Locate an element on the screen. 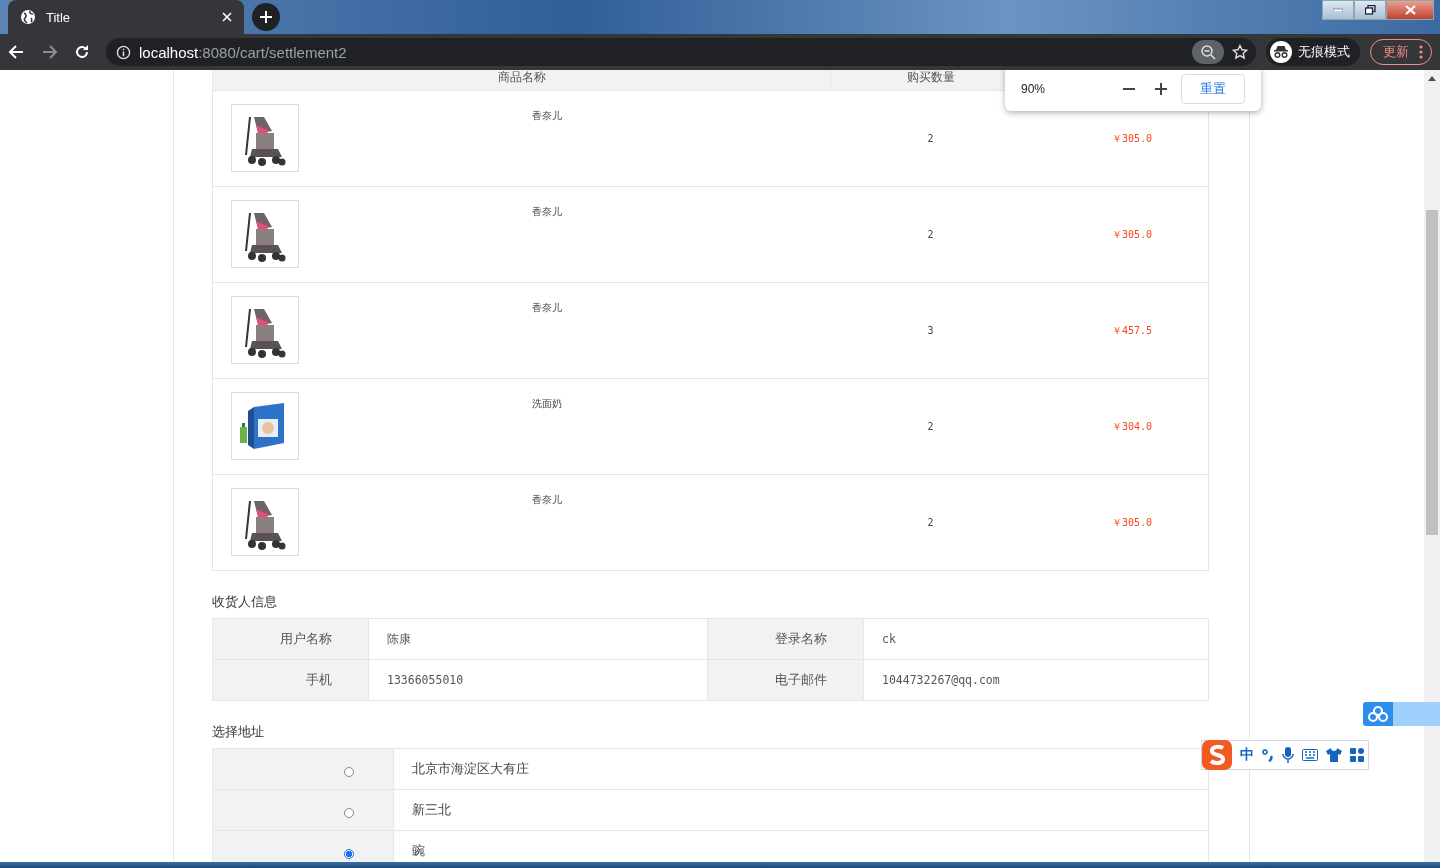 This screenshot has height=868, width=1440. field-value: ck is located at coordinates (1036, 639).